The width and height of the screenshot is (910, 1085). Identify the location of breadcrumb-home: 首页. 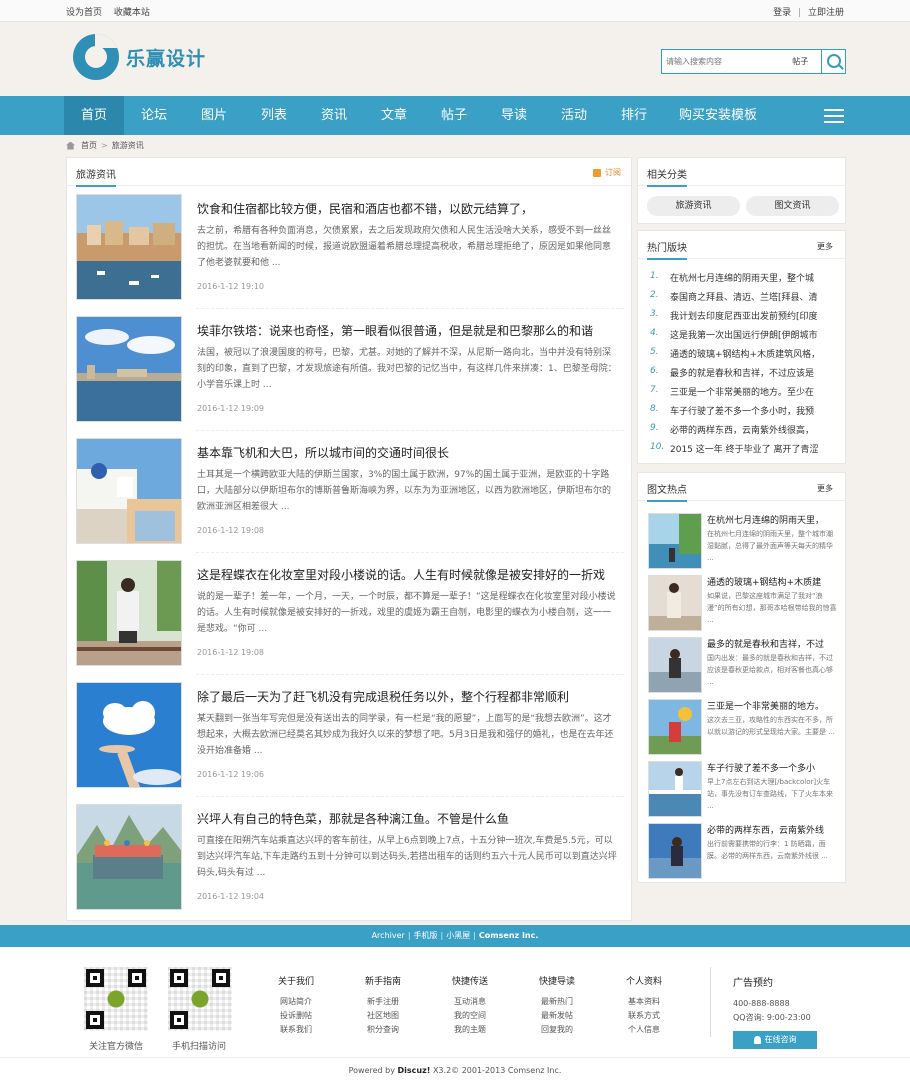
(89, 145).